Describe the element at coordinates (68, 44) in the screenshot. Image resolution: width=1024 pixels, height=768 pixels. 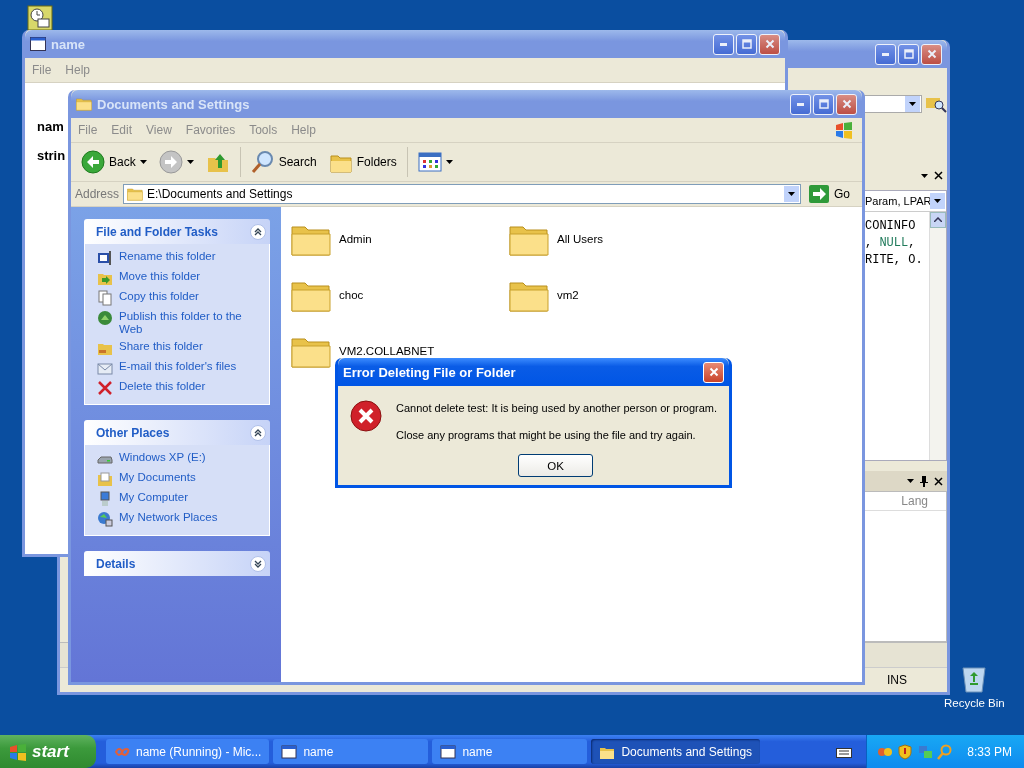
I see `window-title: name` at that location.